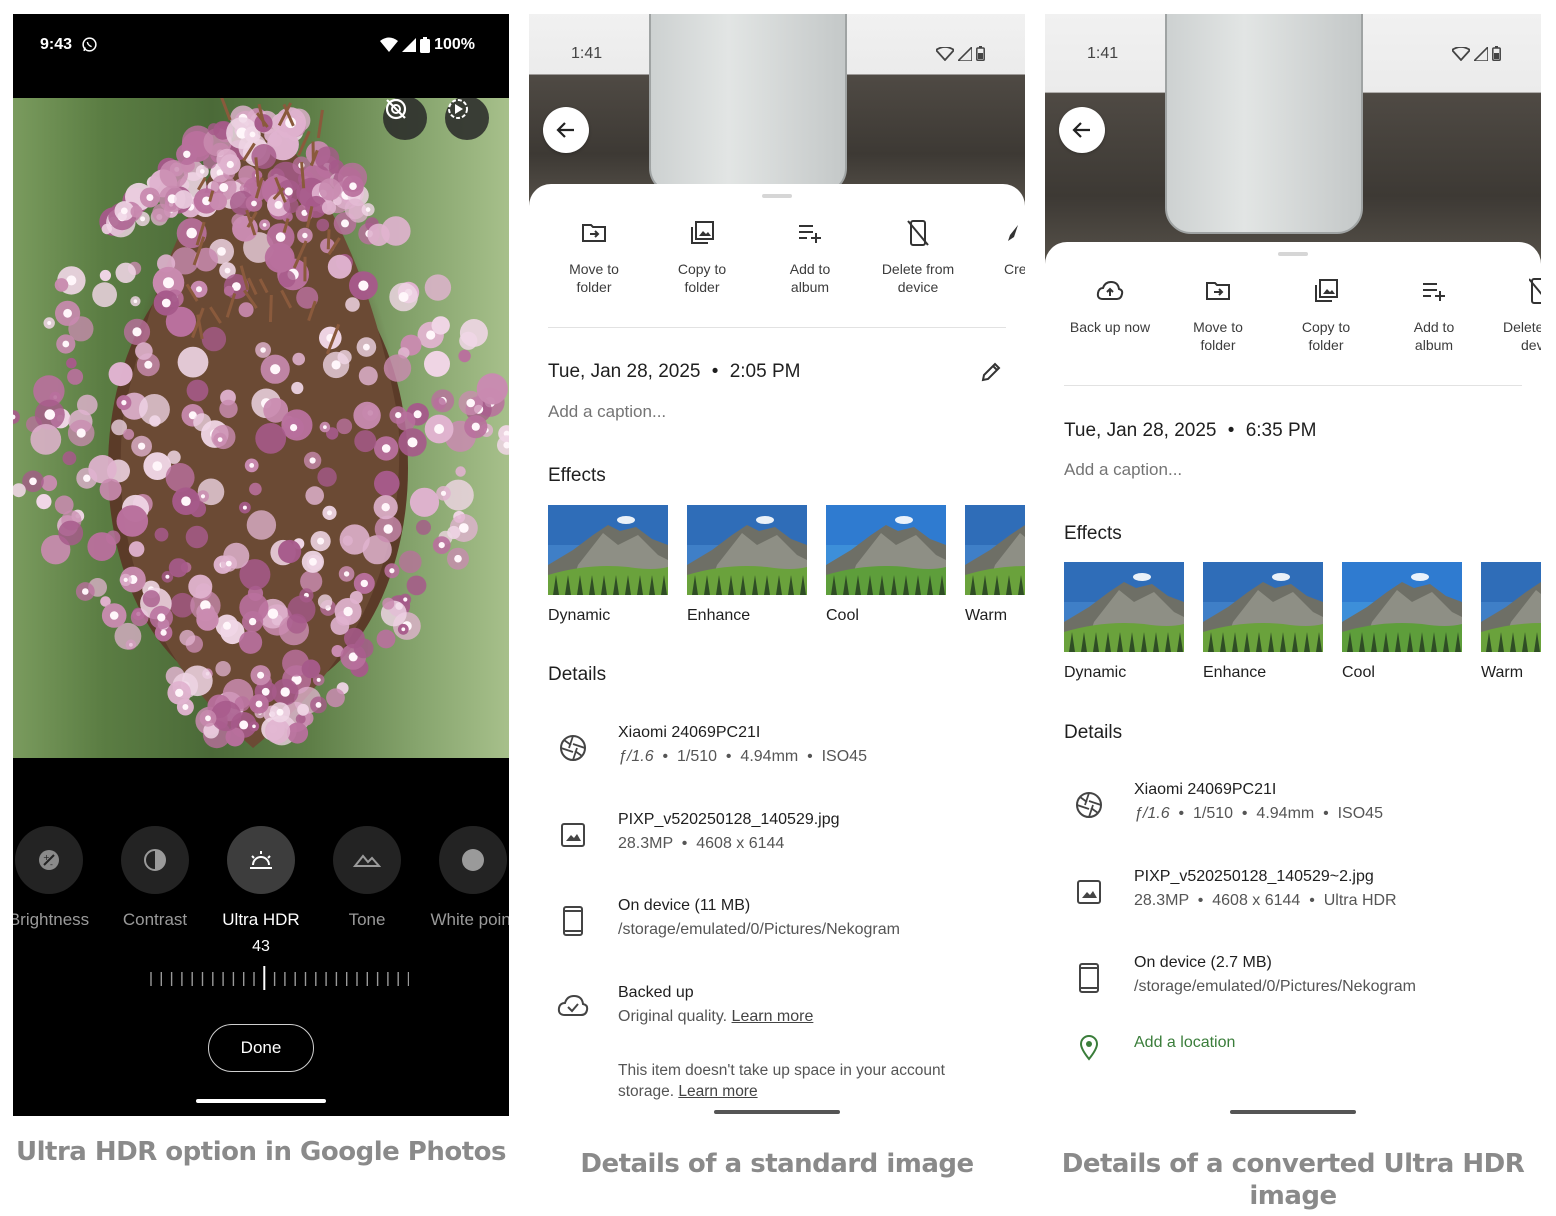 This screenshot has height=1216, width=1556. I want to click on action-delete-from-device: Delete dev, so click(1522, 315).